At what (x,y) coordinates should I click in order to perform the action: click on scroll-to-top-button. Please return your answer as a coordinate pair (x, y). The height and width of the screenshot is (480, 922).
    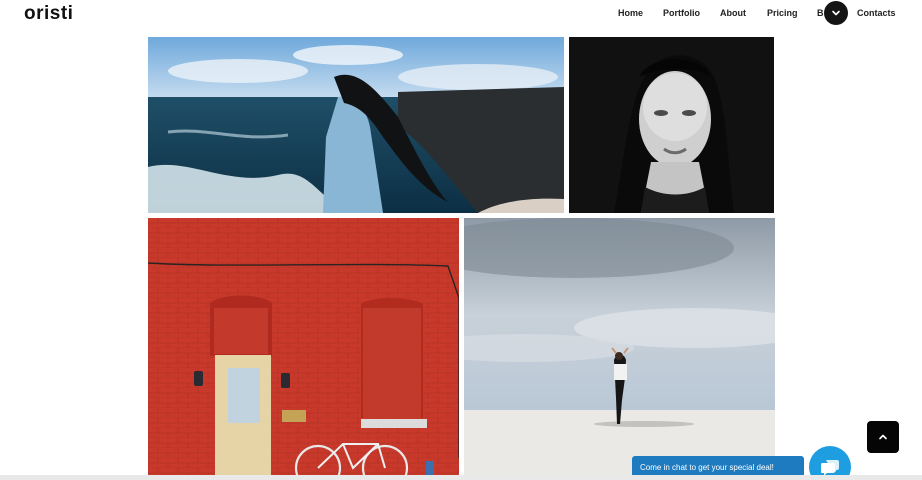
    Looking at the image, I should click on (883, 437).